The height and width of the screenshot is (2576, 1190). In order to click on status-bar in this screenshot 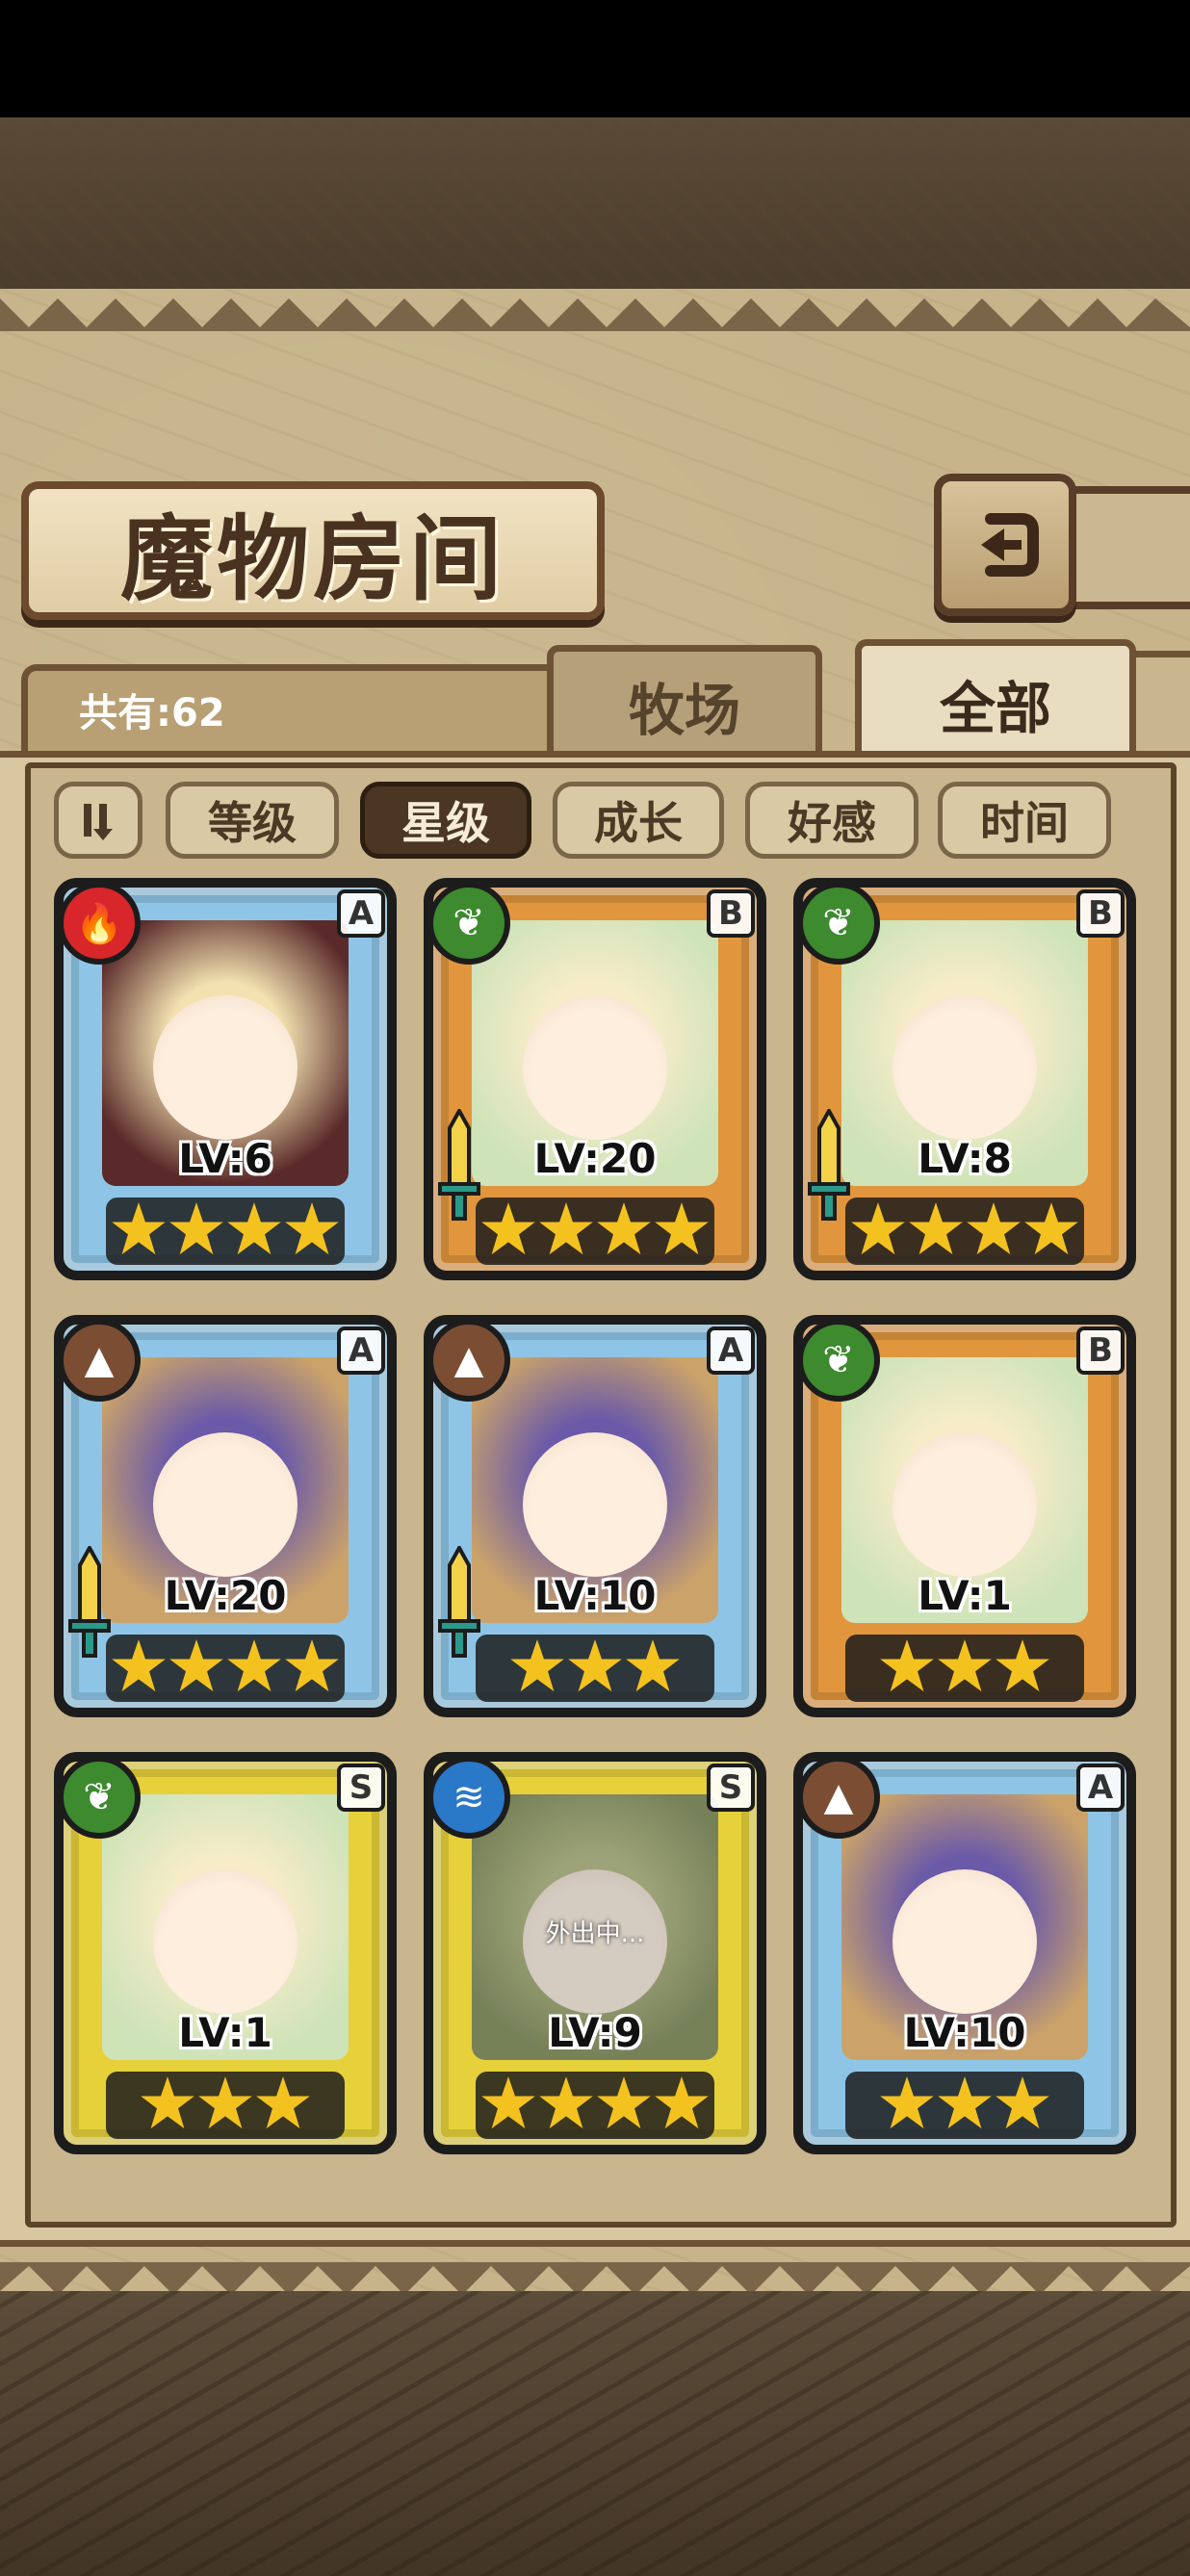, I will do `click(595, 59)`.